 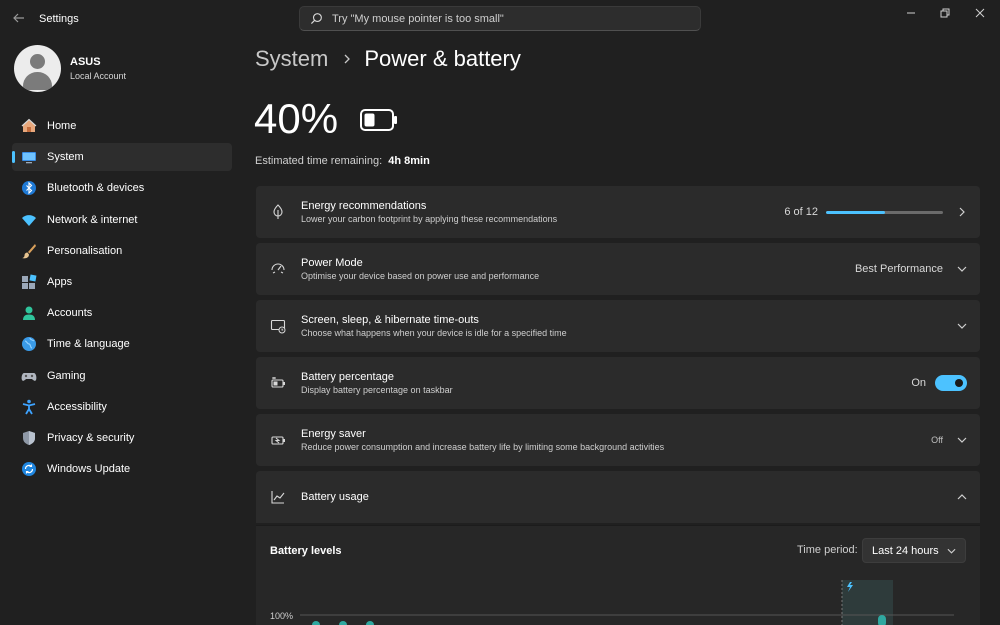 I want to click on page-title: Power & battery, so click(x=442, y=58).